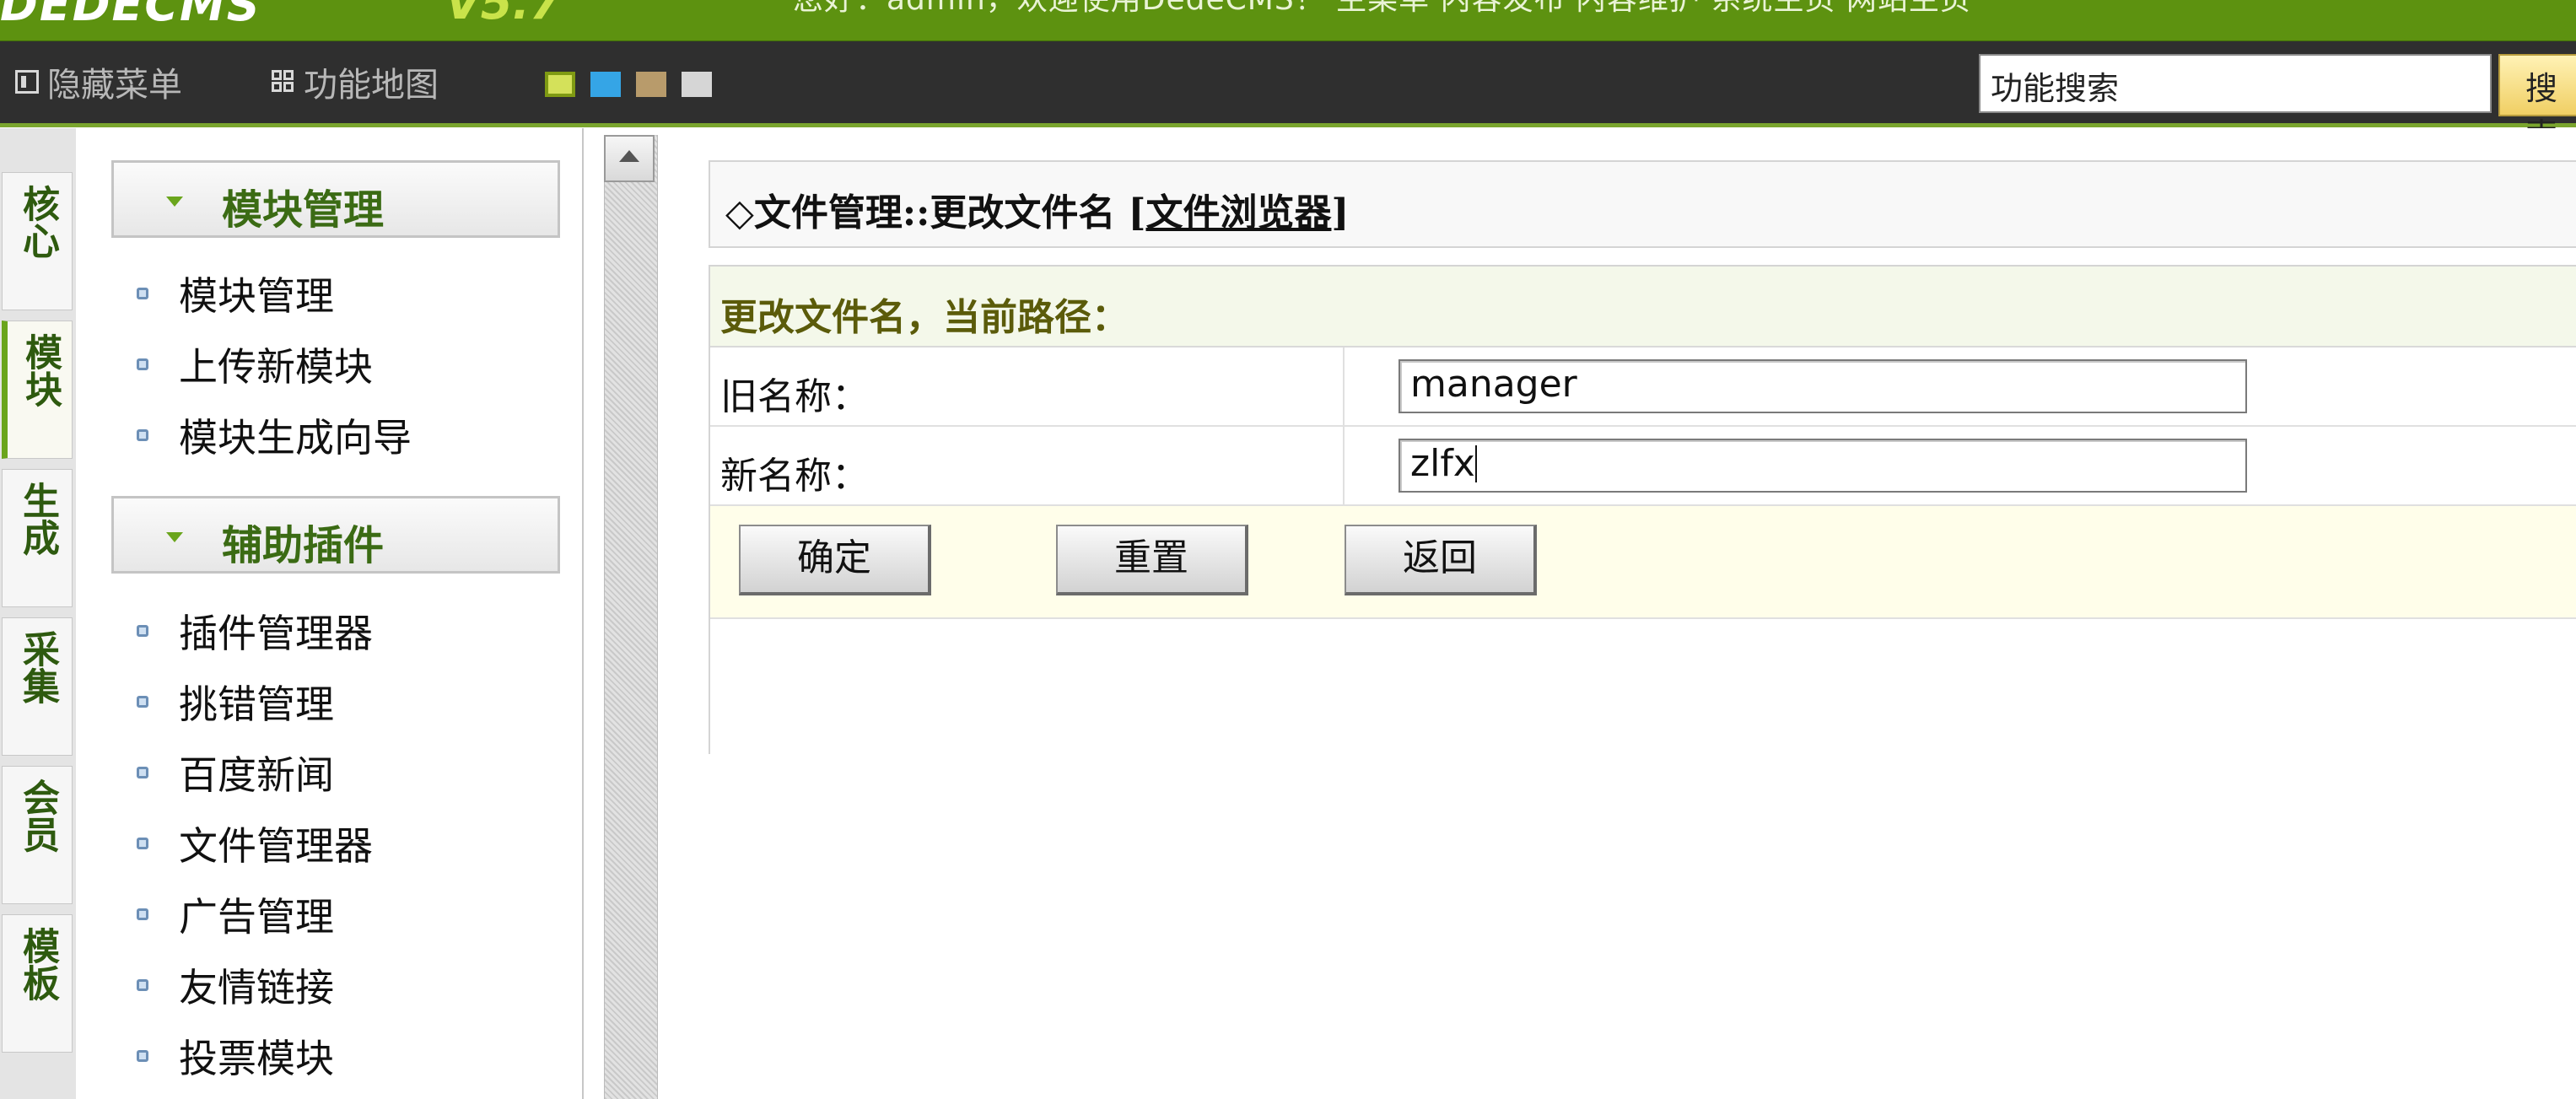 This screenshot has width=2576, height=1099. I want to click on new-name-row: 新名称： zlfx, so click(1643, 467).